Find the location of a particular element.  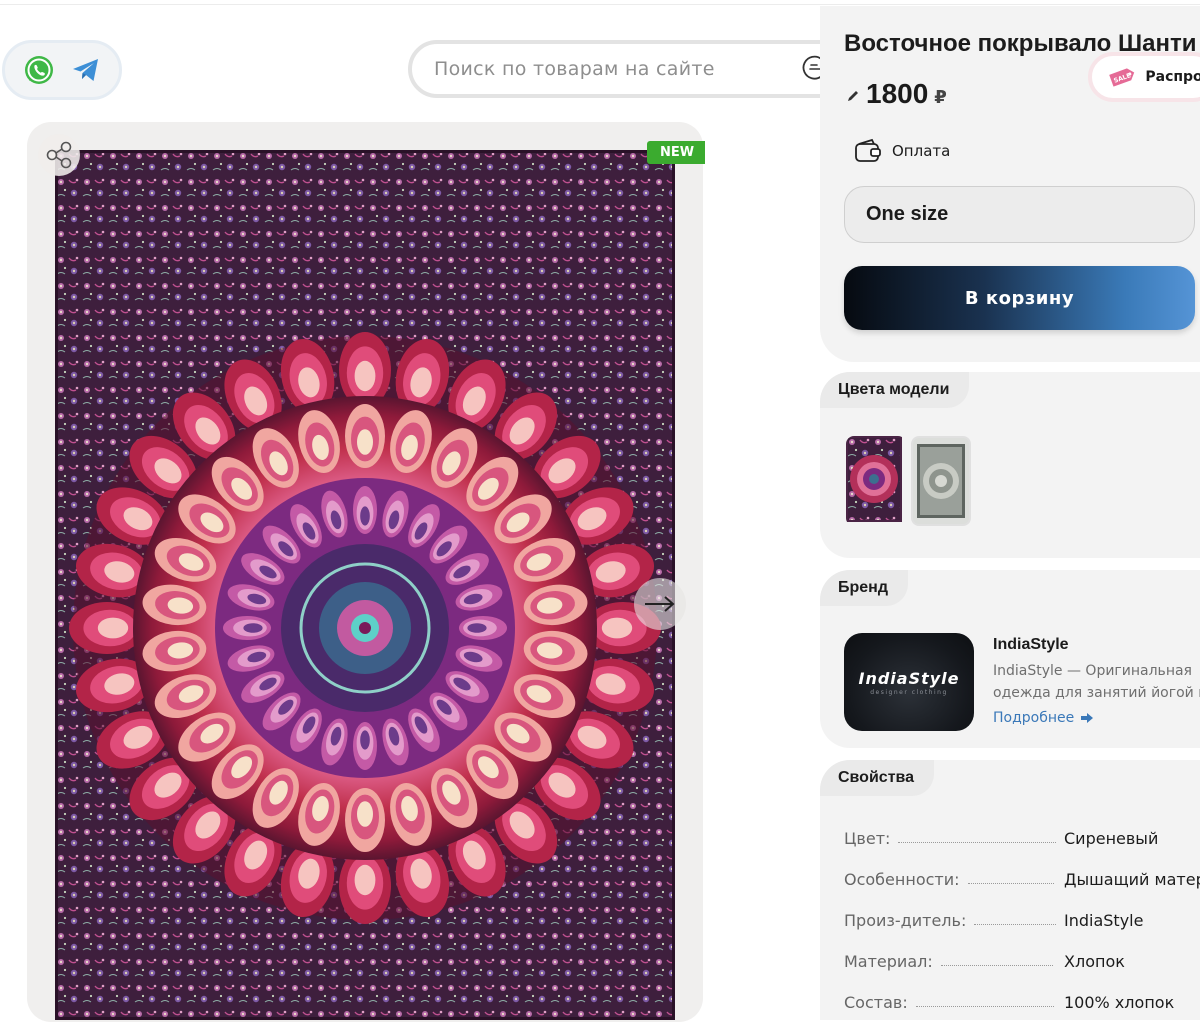

size-selector: One size is located at coordinates (1019, 214).